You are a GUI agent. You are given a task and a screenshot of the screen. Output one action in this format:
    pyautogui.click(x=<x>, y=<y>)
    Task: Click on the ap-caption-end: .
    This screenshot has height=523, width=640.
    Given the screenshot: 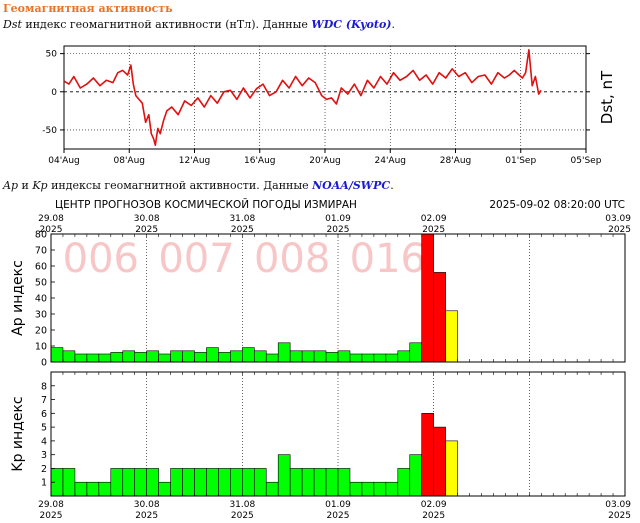 What is the action you would take?
    pyautogui.click(x=392, y=185)
    